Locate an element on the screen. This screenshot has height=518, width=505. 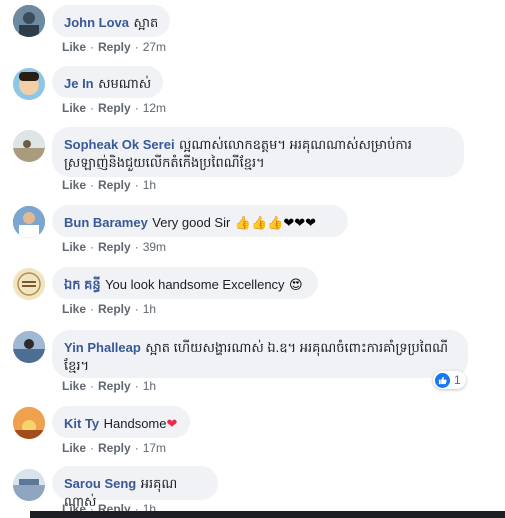
comment-author: Je In is located at coordinates (79, 83).